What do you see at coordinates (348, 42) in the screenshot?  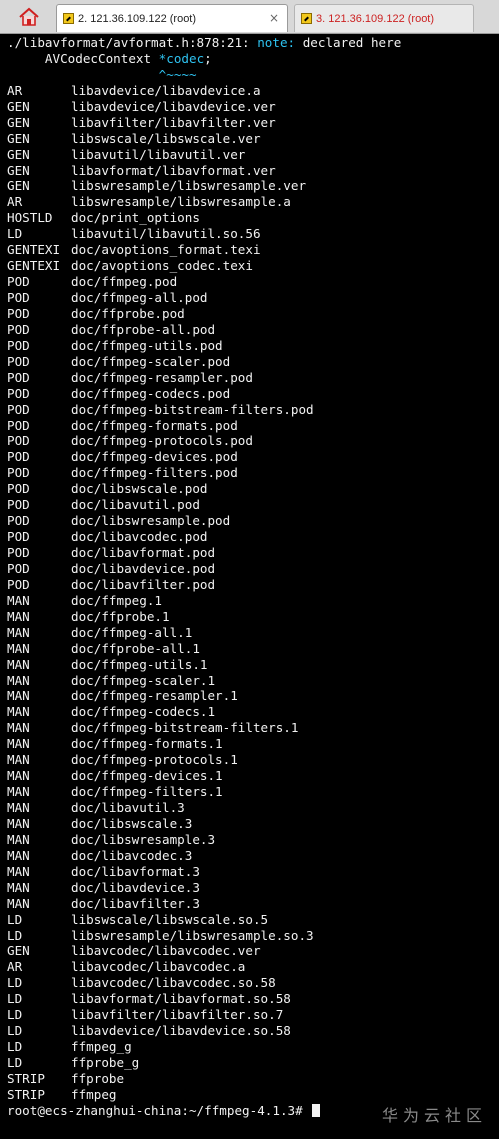 I see `note-suffix: declared here` at bounding box center [348, 42].